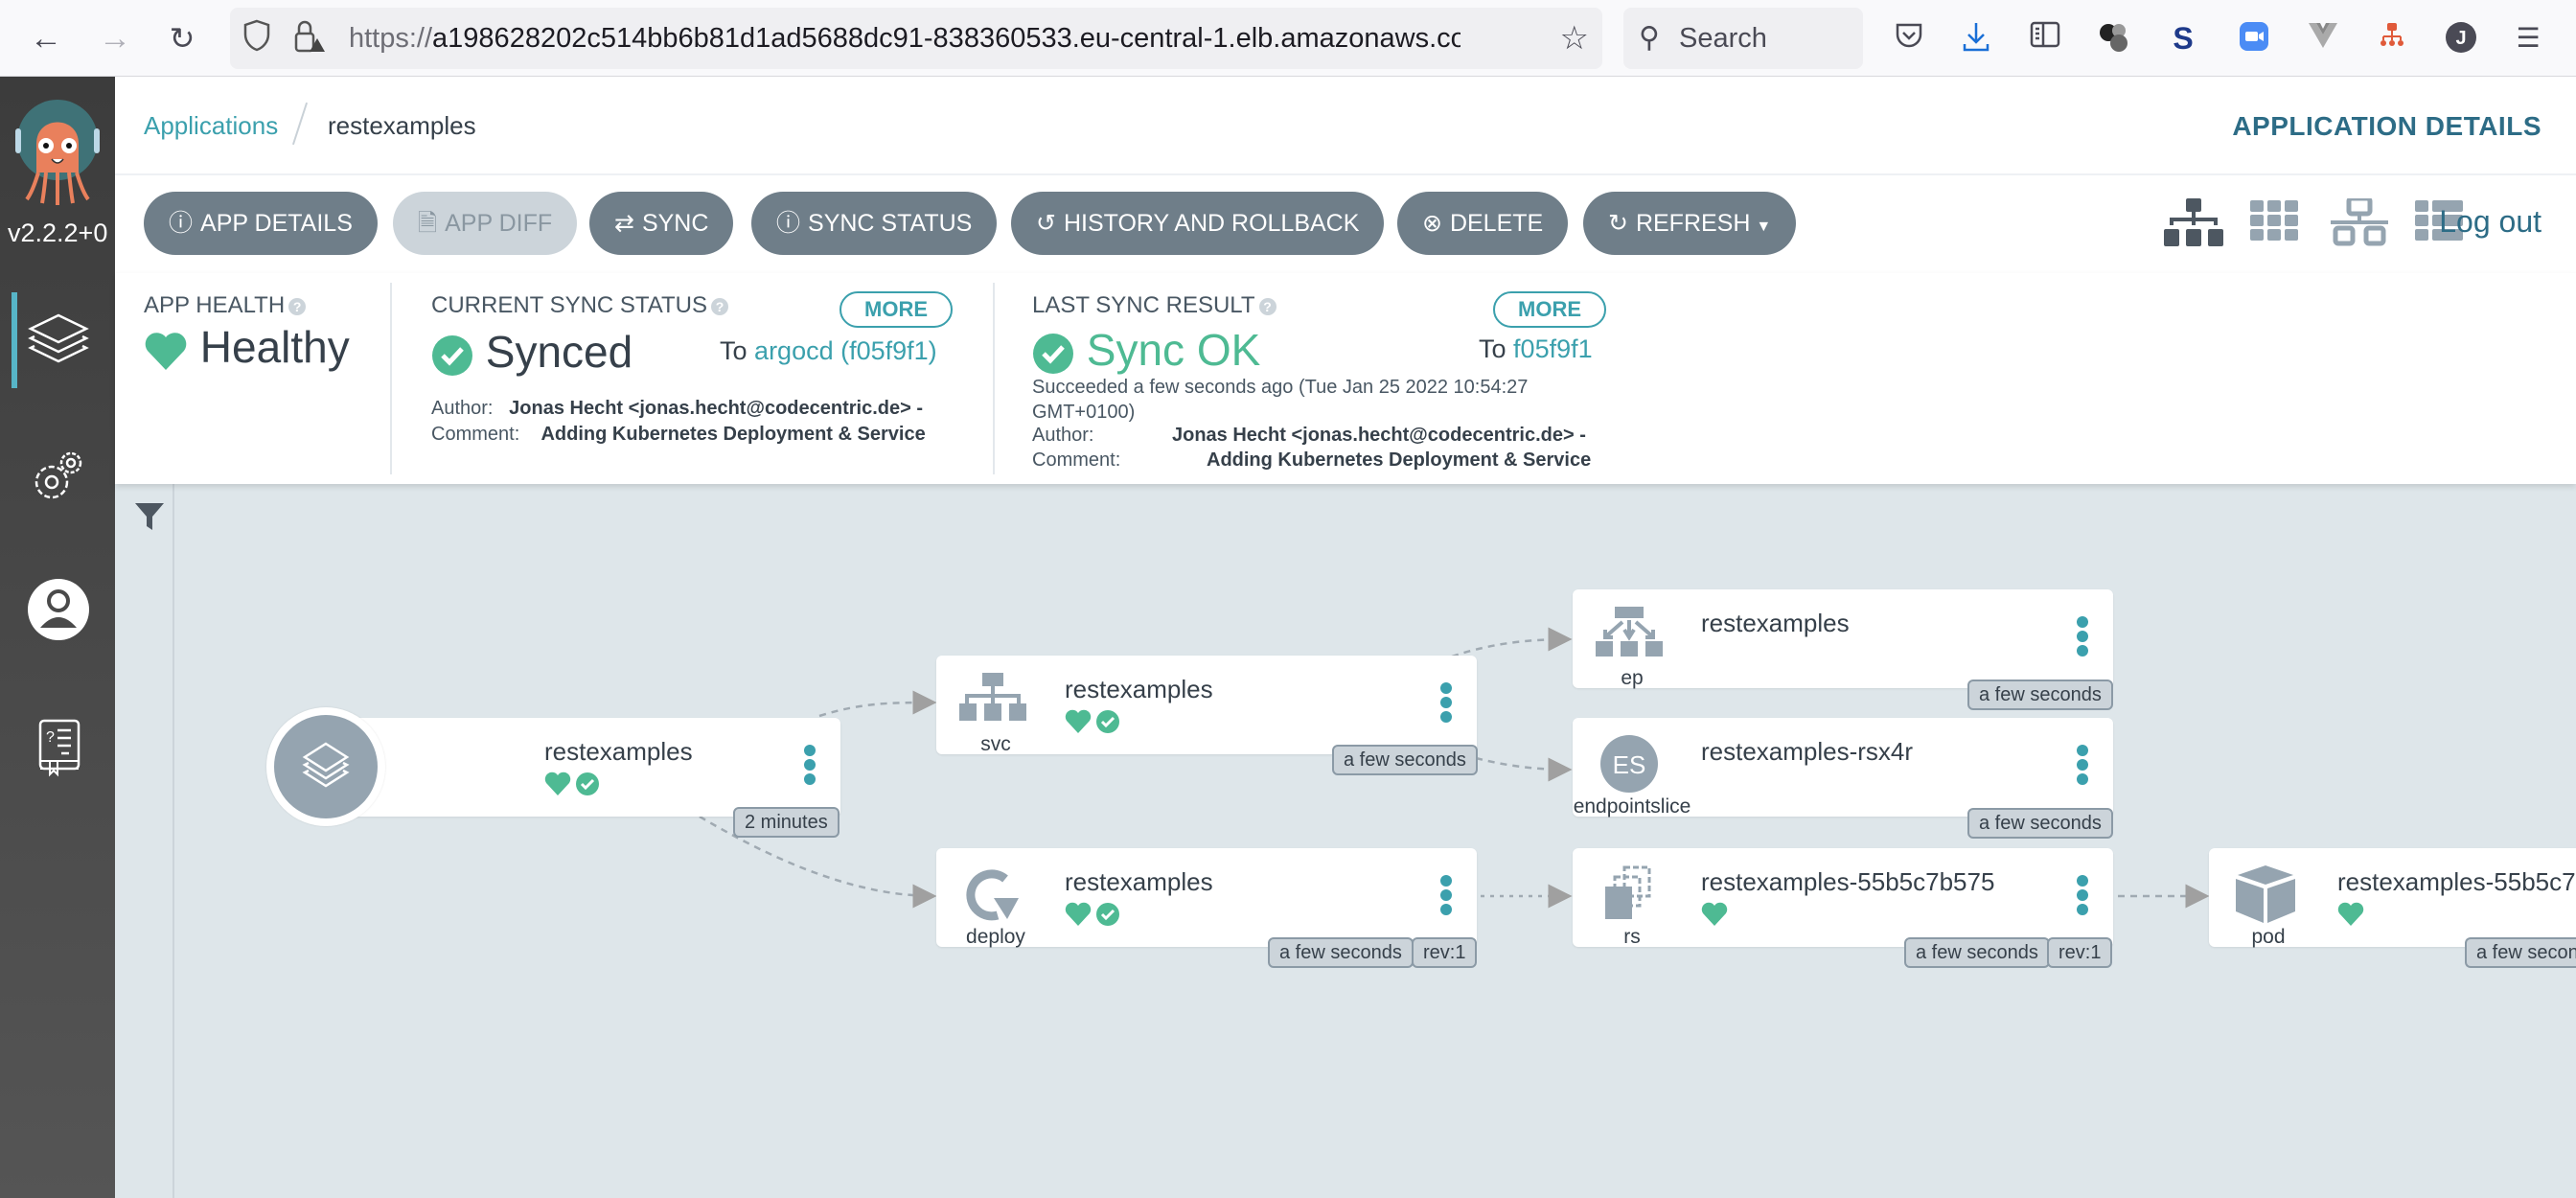 This screenshot has width=2576, height=1198. What do you see at coordinates (257, 39) in the screenshot?
I see `tracking-shield-icon` at bounding box center [257, 39].